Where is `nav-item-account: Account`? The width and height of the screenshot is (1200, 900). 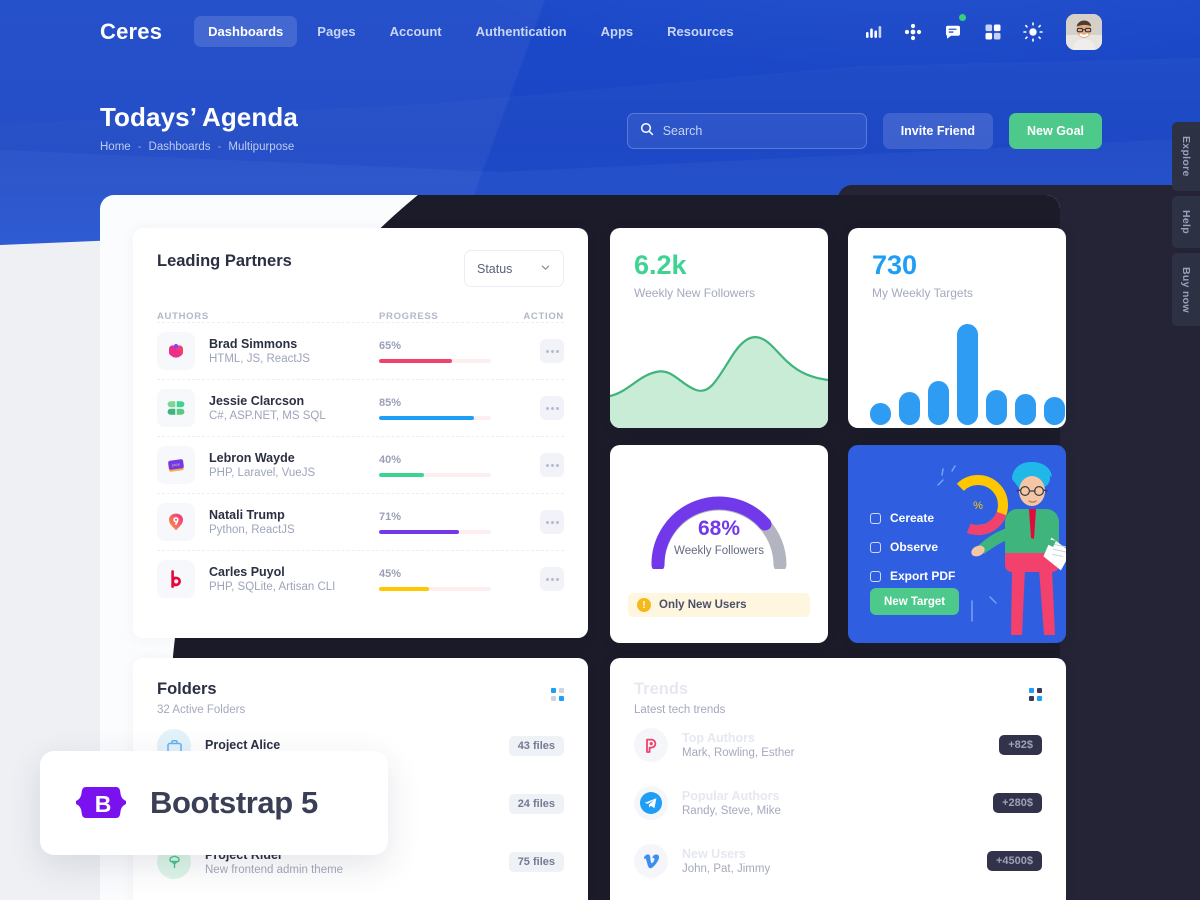
nav-item-account: Account is located at coordinates (416, 31).